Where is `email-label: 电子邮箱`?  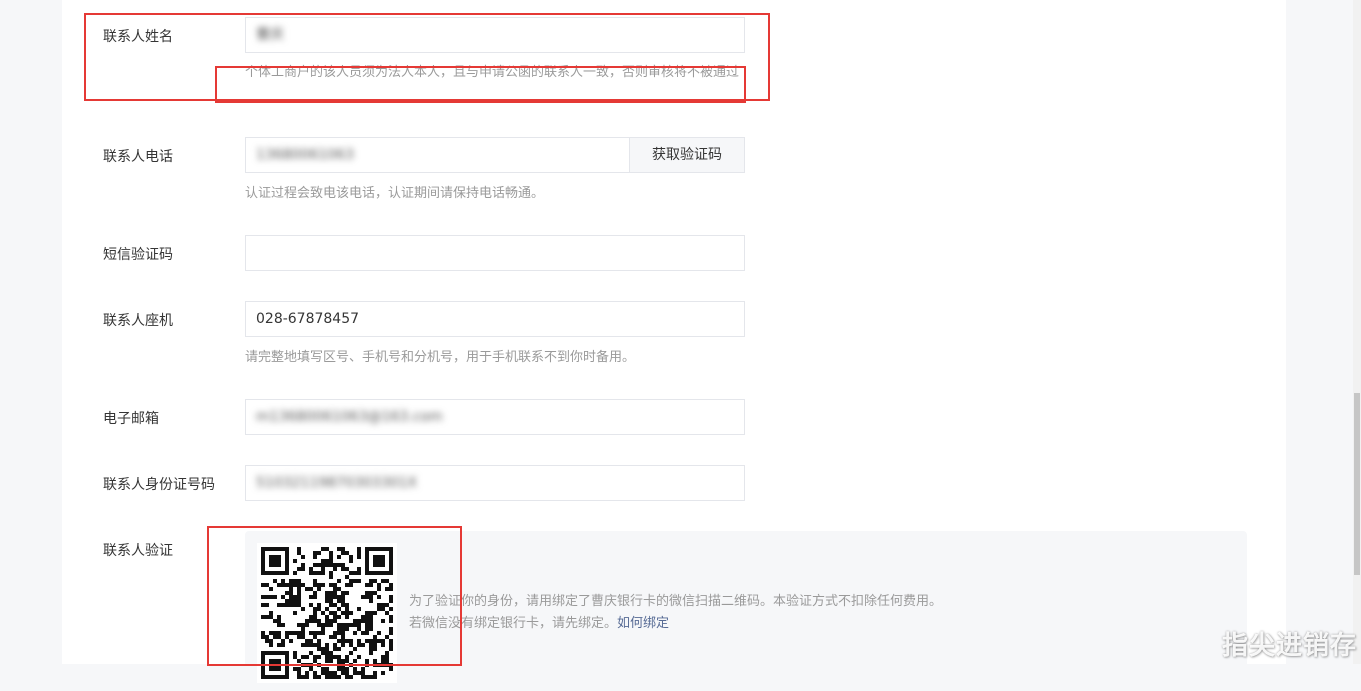
email-label: 电子邮箱 is located at coordinates (131, 418).